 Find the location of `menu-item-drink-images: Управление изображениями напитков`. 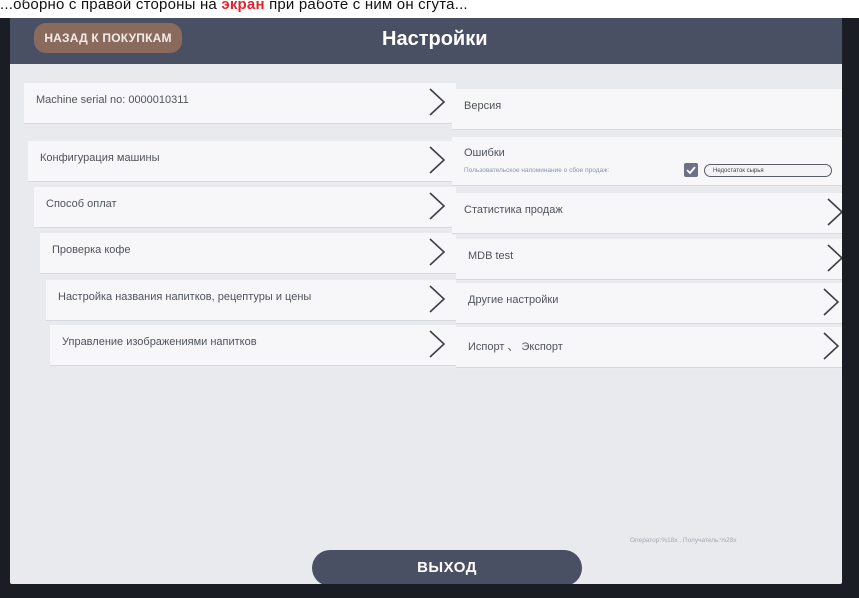

menu-item-drink-images: Управление изображениями напитков is located at coordinates (253, 345).